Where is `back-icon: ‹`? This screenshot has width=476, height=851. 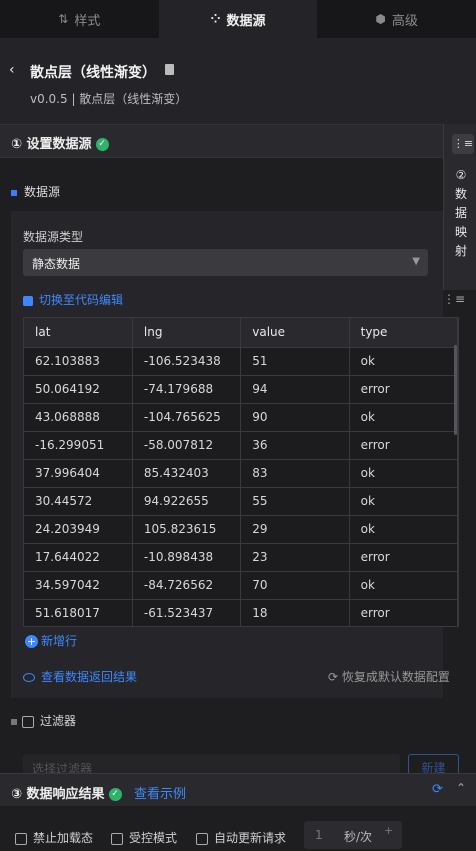 back-icon: ‹ is located at coordinates (12, 70).